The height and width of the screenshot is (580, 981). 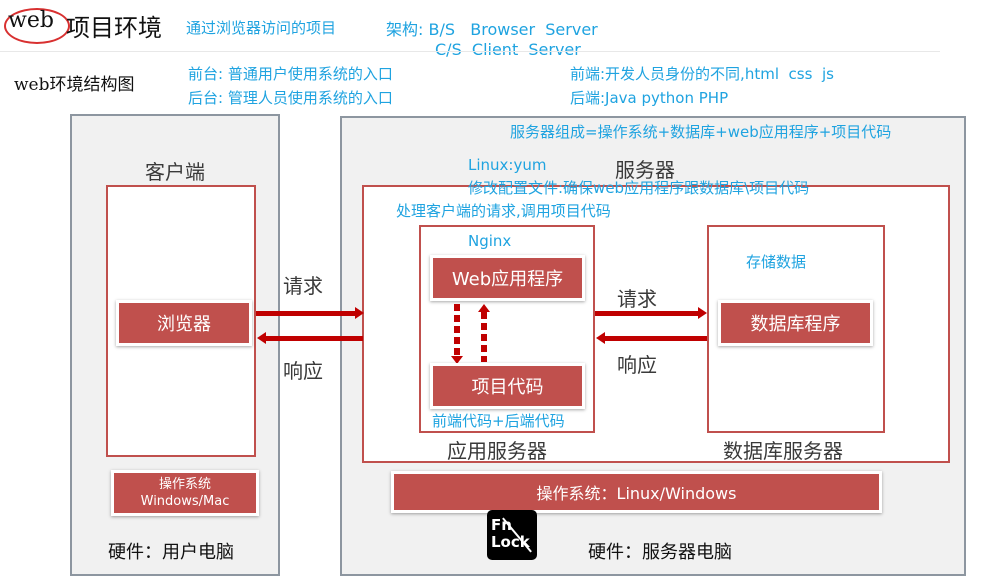 What do you see at coordinates (74, 85) in the screenshot?
I see `structure-title: web环境结构图` at bounding box center [74, 85].